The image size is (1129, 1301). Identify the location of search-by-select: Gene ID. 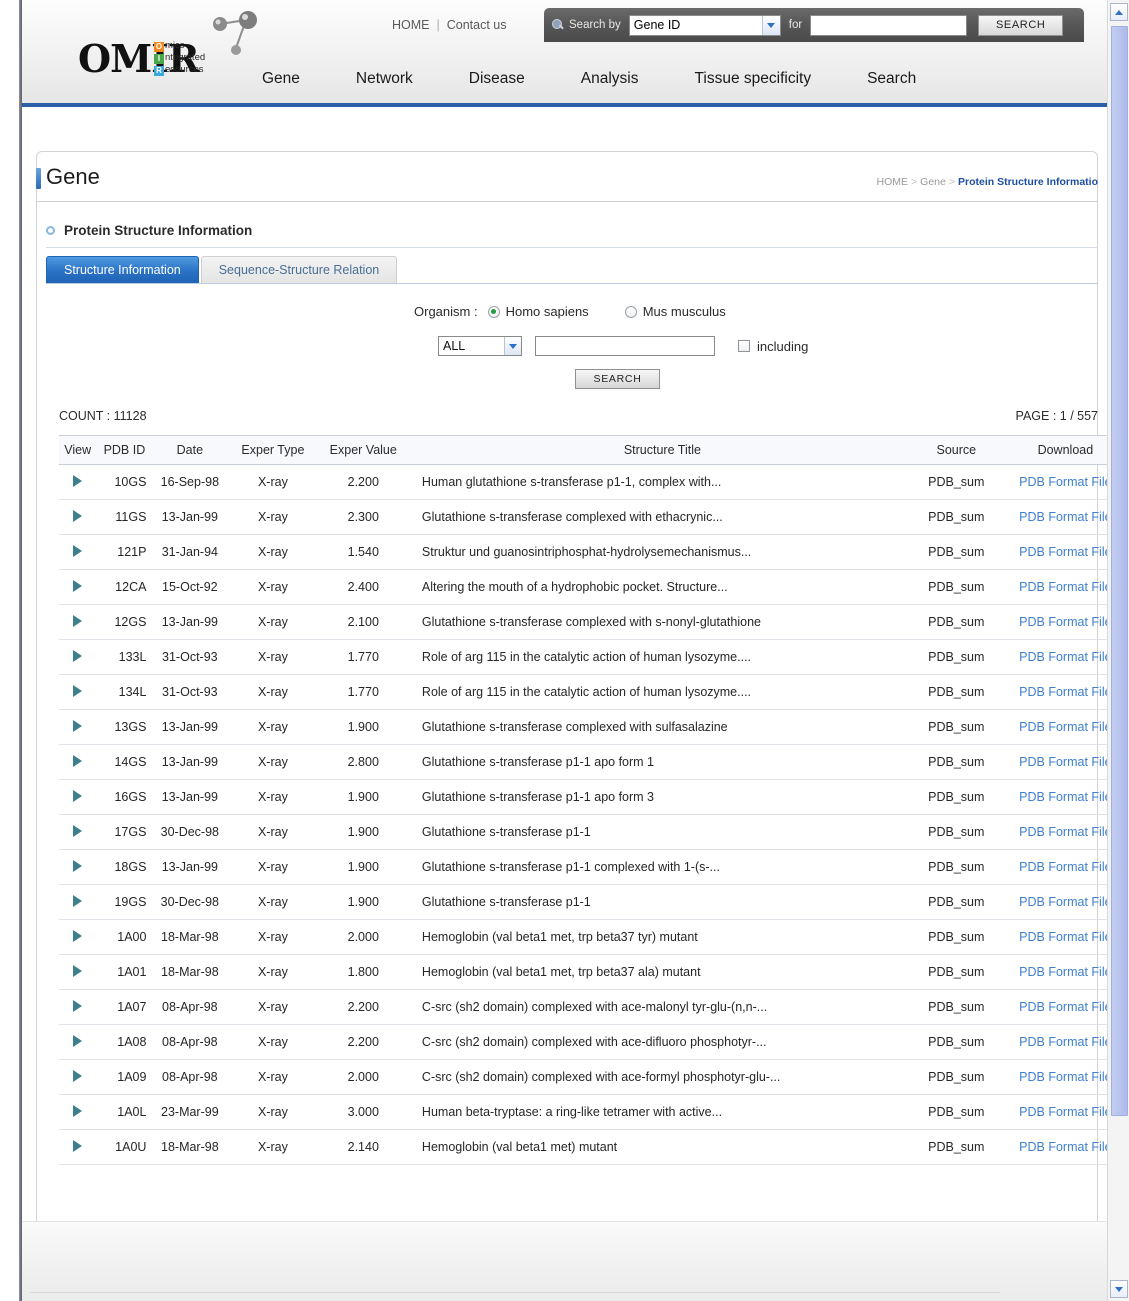
(704, 25).